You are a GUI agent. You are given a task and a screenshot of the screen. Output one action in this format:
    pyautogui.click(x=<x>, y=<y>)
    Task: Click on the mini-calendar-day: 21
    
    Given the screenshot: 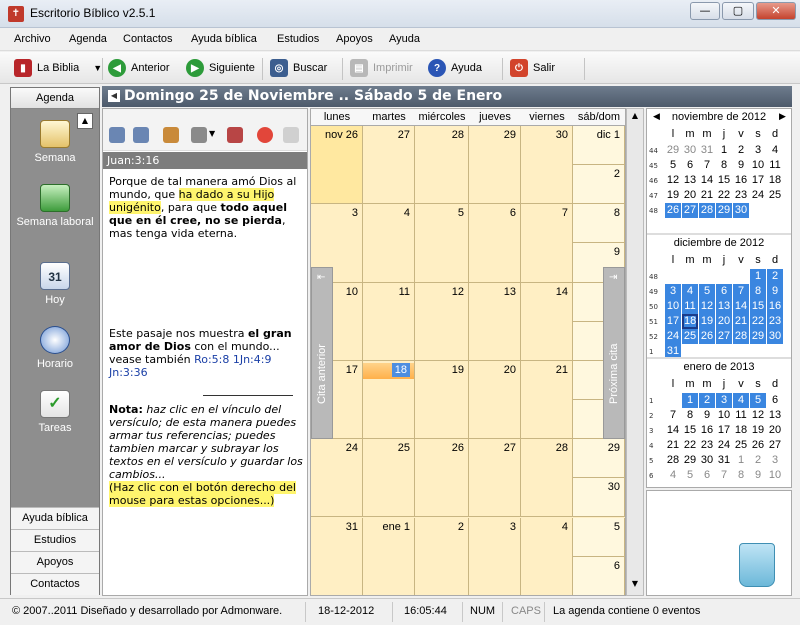 What is the action you would take?
    pyautogui.click(x=707, y=195)
    